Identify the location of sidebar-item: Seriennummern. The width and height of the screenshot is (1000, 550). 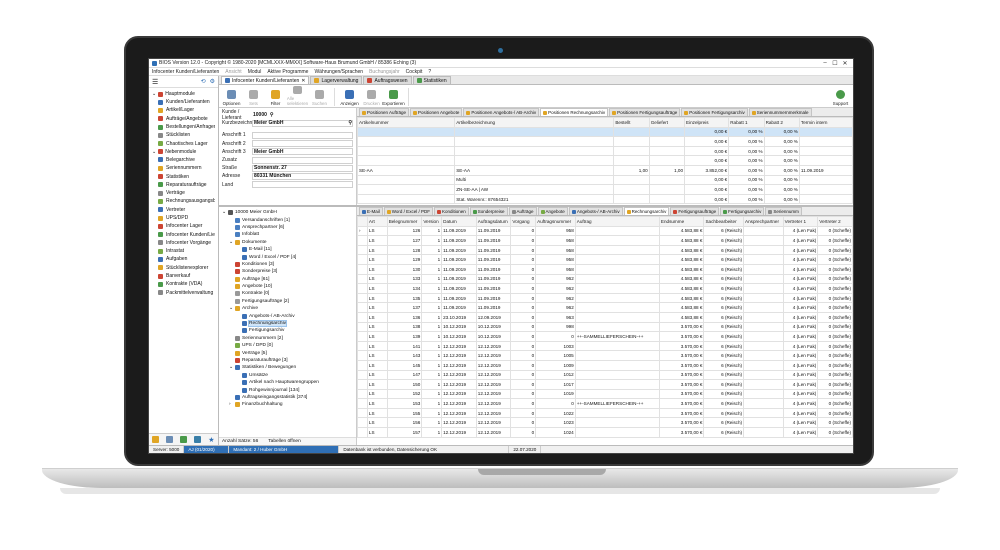
(183, 168).